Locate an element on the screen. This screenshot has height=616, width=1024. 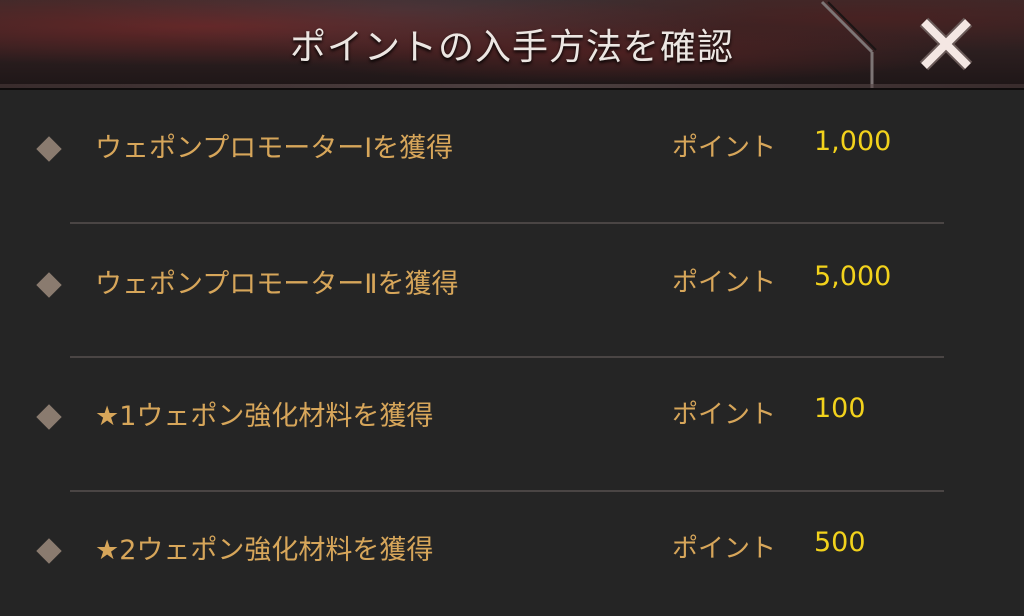
points-value: 100 is located at coordinates (840, 408).